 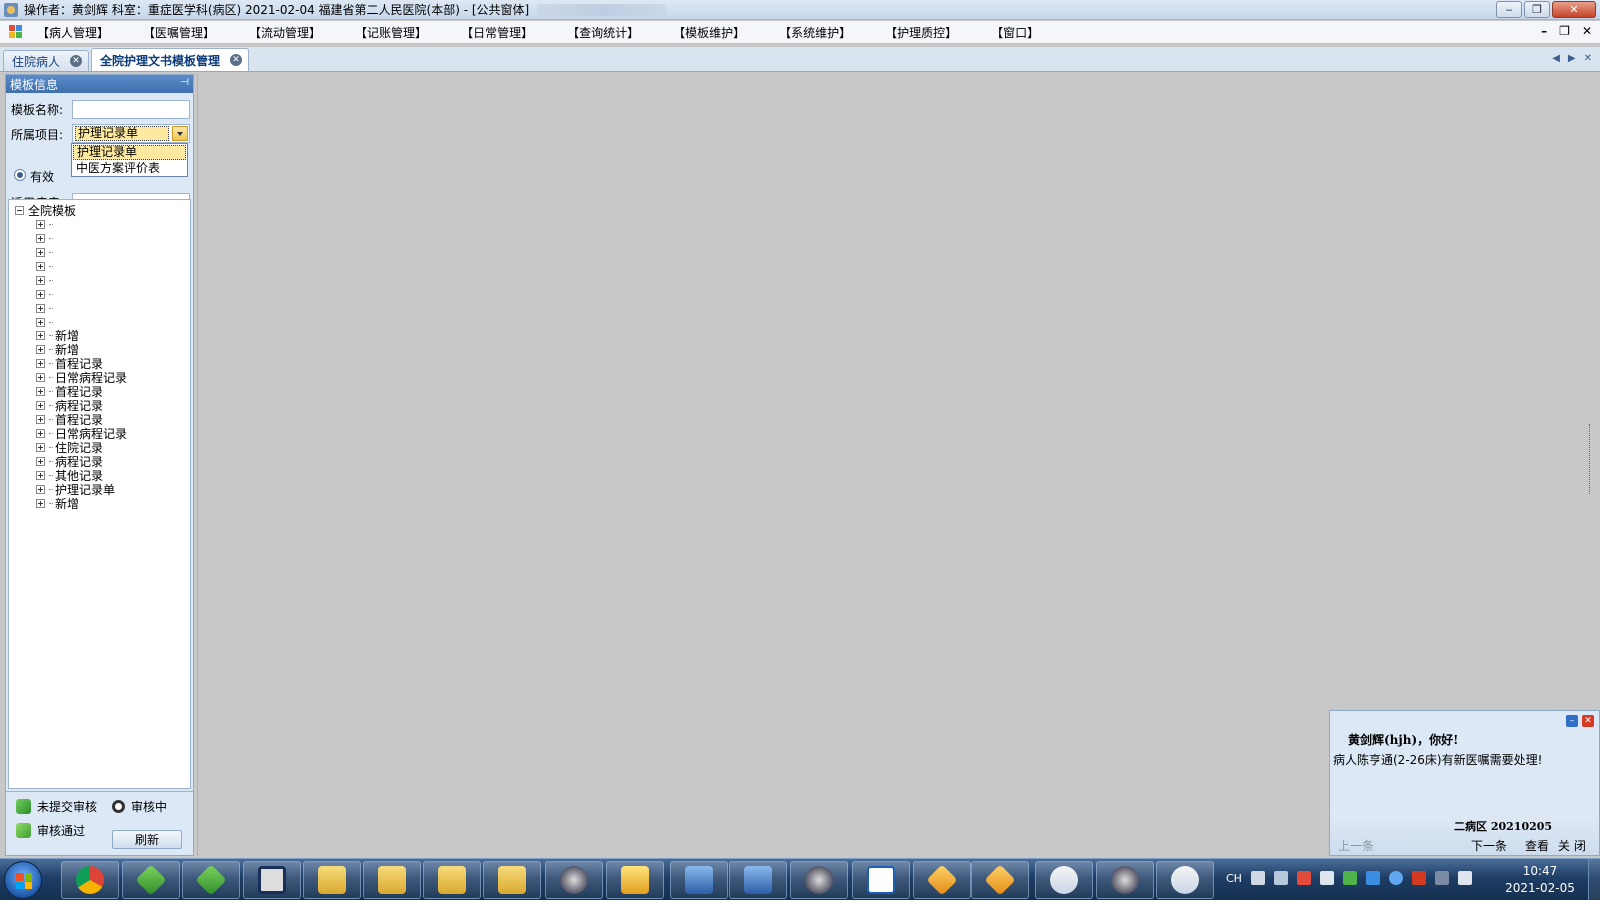 I want to click on dropdown-arrow-icon, so click(x=180, y=133).